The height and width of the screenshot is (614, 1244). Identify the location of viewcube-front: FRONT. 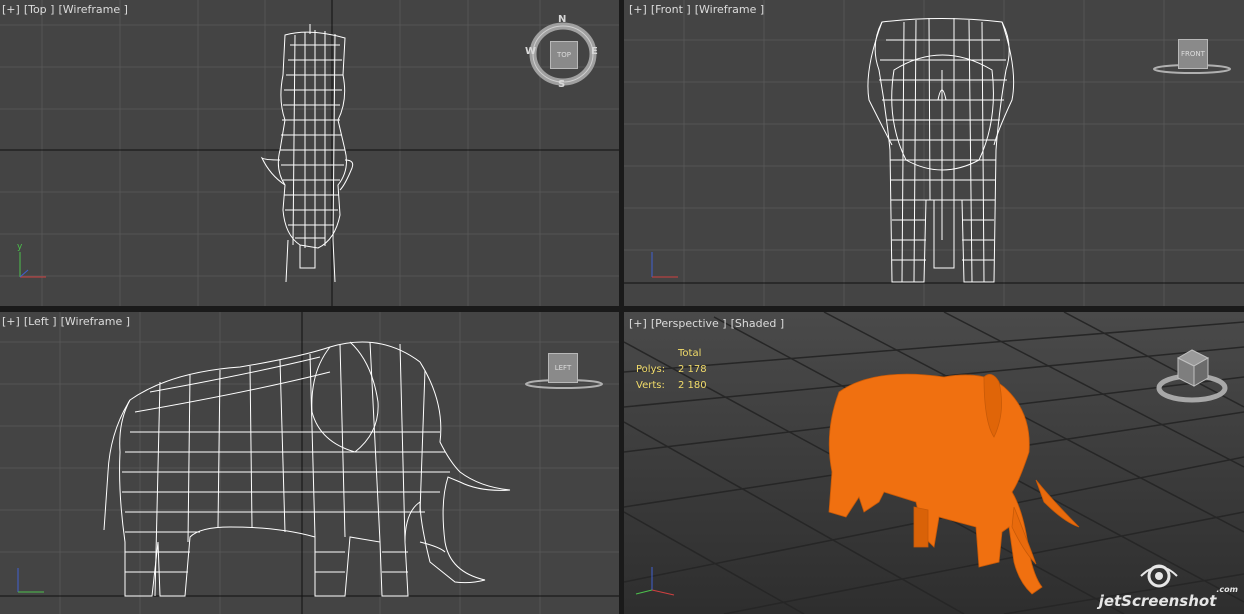
(1192, 56).